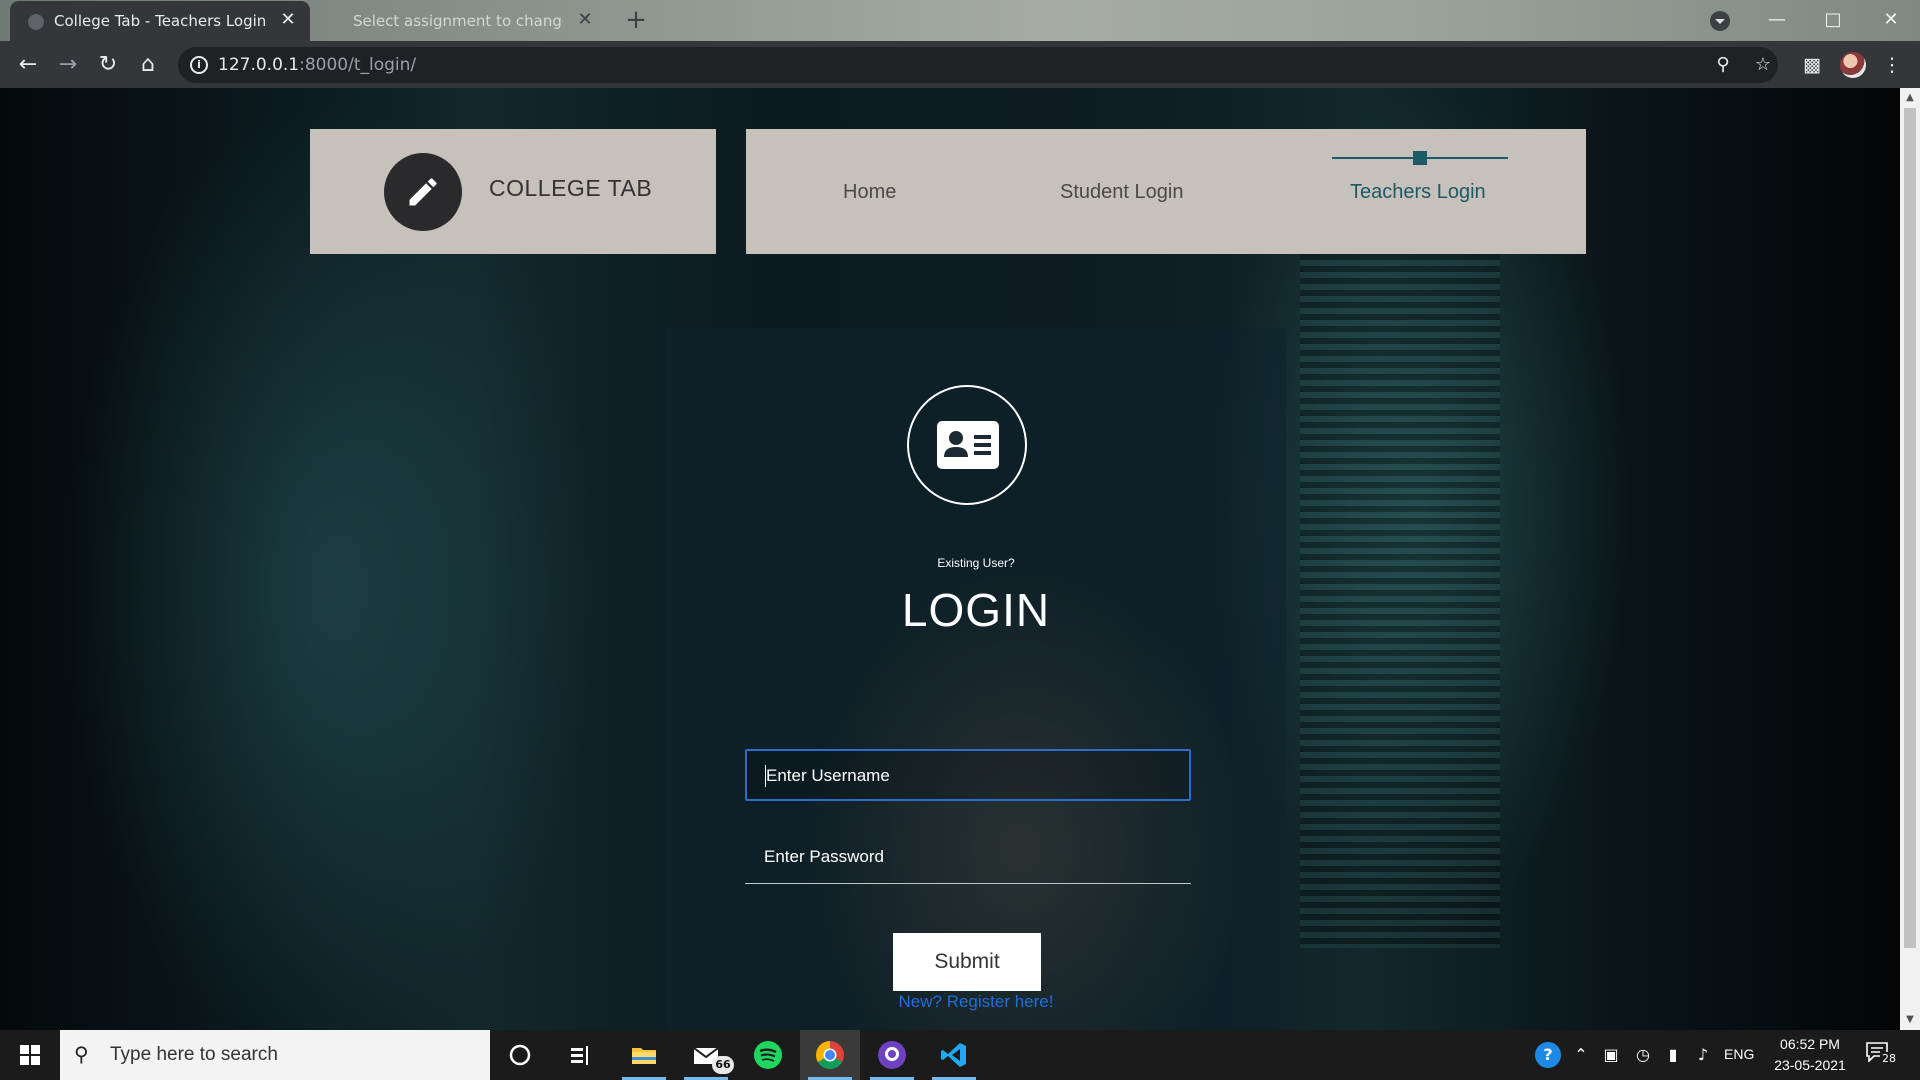 The width and height of the screenshot is (1920, 1080). I want to click on taskbar-file-explorer, so click(644, 1055).